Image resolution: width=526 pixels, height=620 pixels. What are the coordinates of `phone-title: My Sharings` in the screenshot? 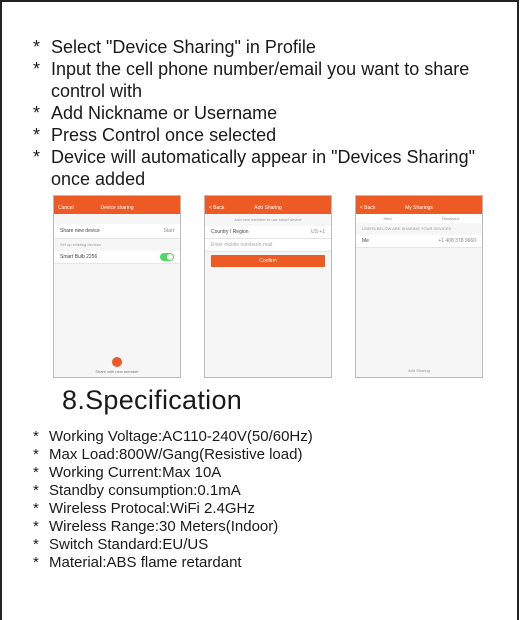 It's located at (419, 208).